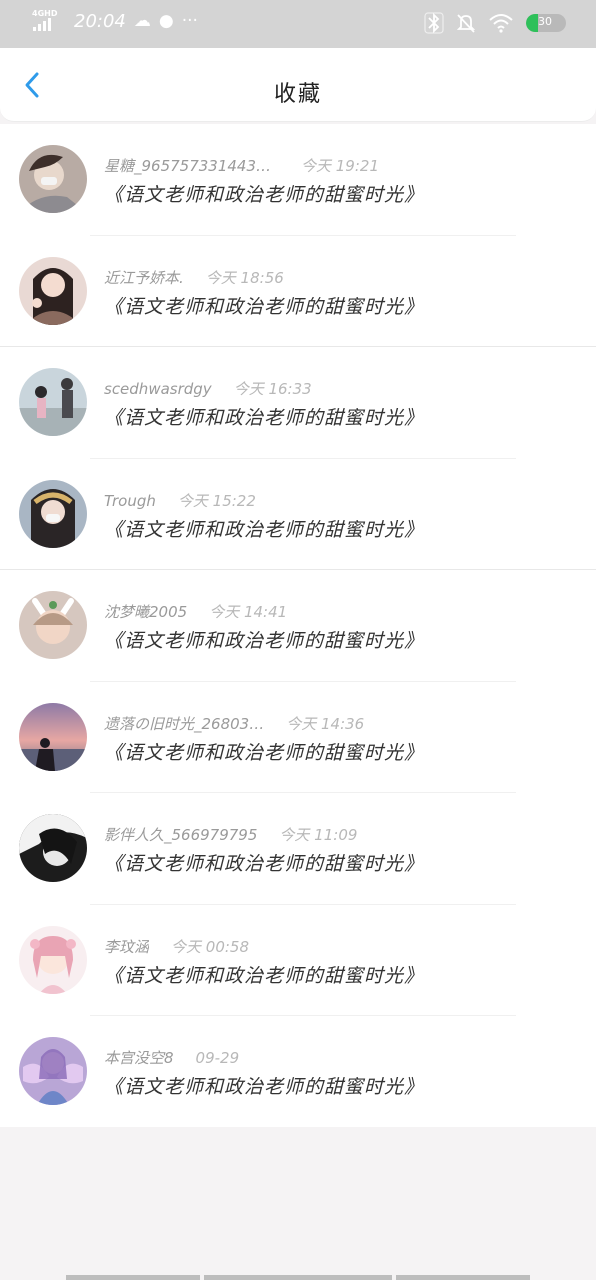 The height and width of the screenshot is (1280, 596). What do you see at coordinates (340, 166) in the screenshot?
I see `timestamp: 今天 19:21` at bounding box center [340, 166].